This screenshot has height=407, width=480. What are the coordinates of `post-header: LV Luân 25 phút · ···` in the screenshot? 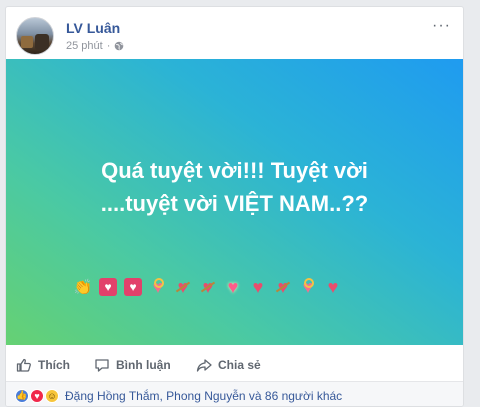 It's located at (234, 35).